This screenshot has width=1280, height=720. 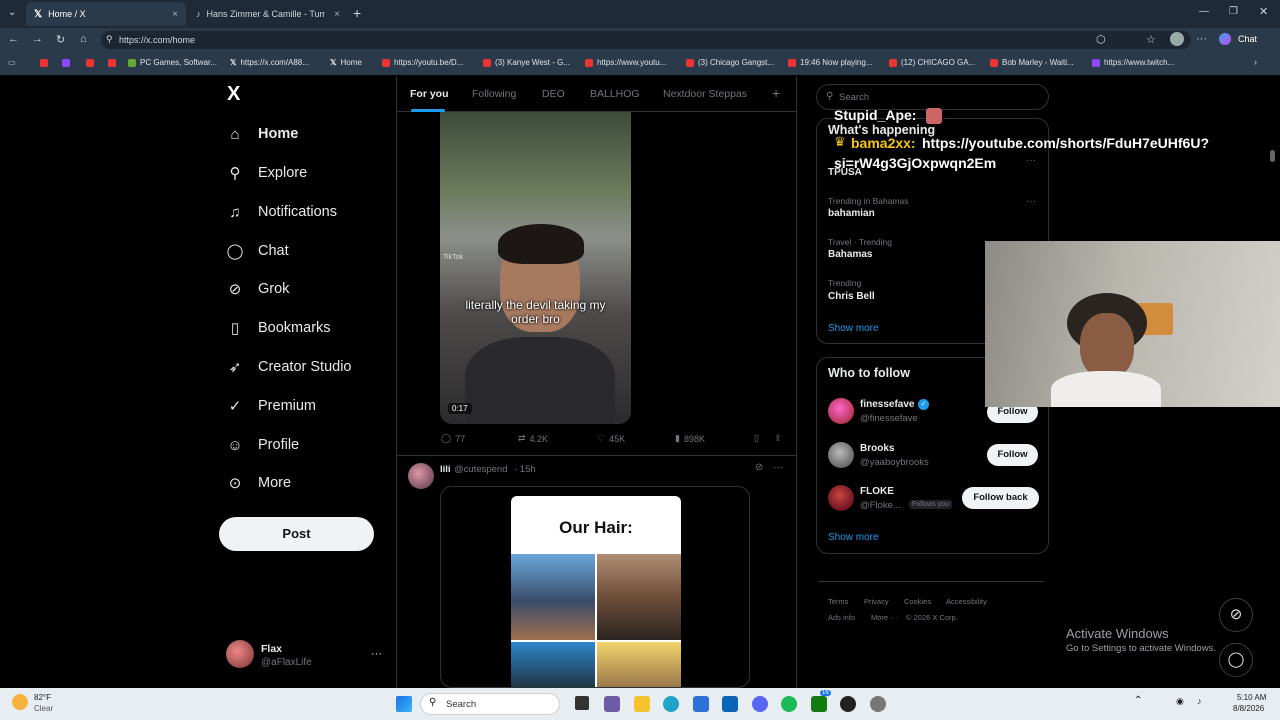 What do you see at coordinates (1012, 455) in the screenshot?
I see `follow-button: Follow` at bounding box center [1012, 455].